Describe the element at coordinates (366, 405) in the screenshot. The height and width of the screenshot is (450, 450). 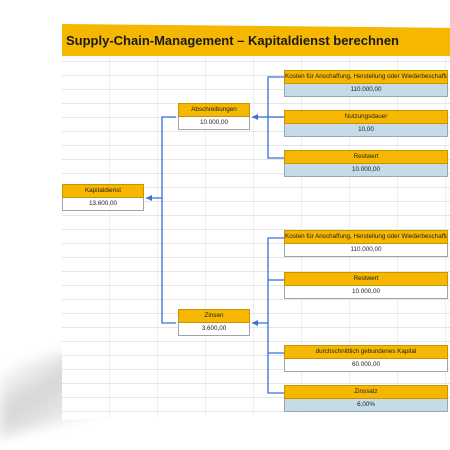
I see `input-value: 6,00%` at that location.